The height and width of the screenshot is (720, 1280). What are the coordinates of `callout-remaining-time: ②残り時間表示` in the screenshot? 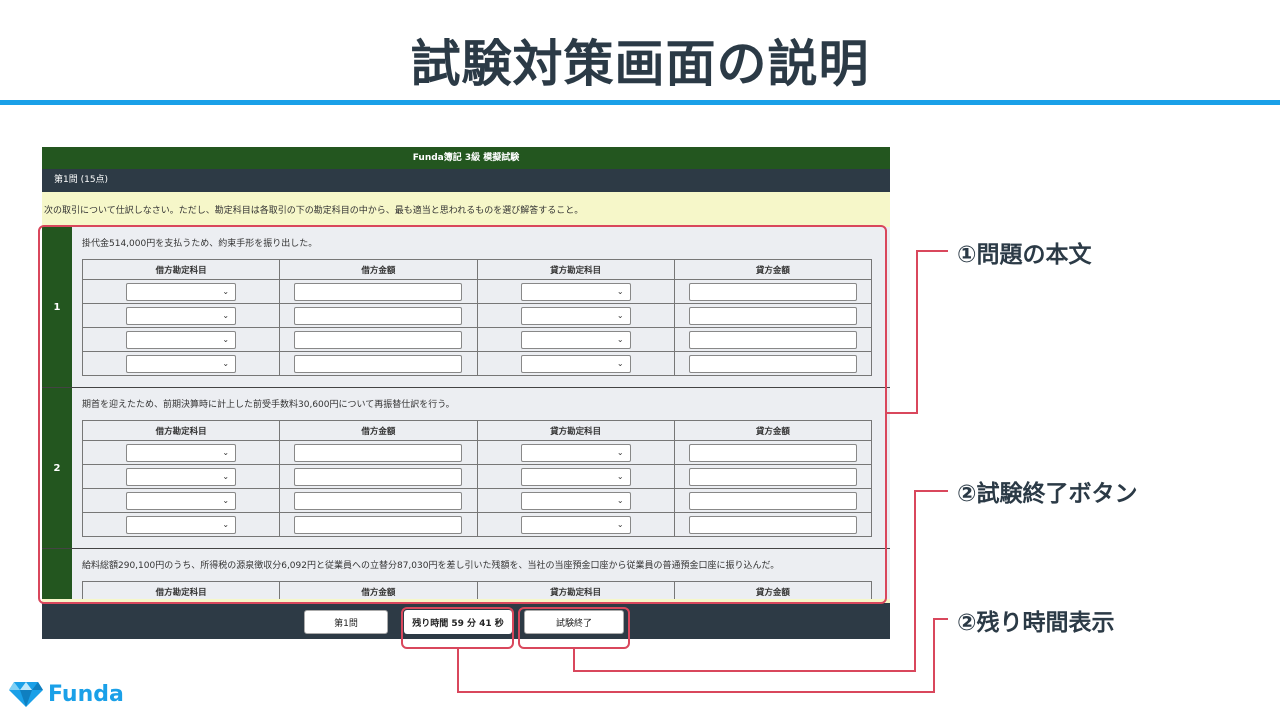 It's located at (1036, 623).